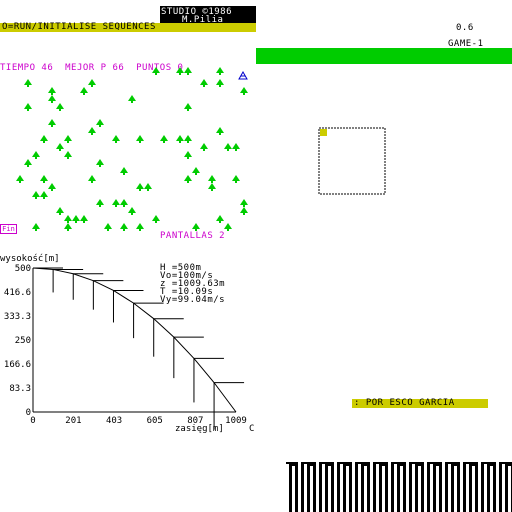 The width and height of the screenshot is (512, 512). I want to click on version-label: 0.6, so click(465, 28).